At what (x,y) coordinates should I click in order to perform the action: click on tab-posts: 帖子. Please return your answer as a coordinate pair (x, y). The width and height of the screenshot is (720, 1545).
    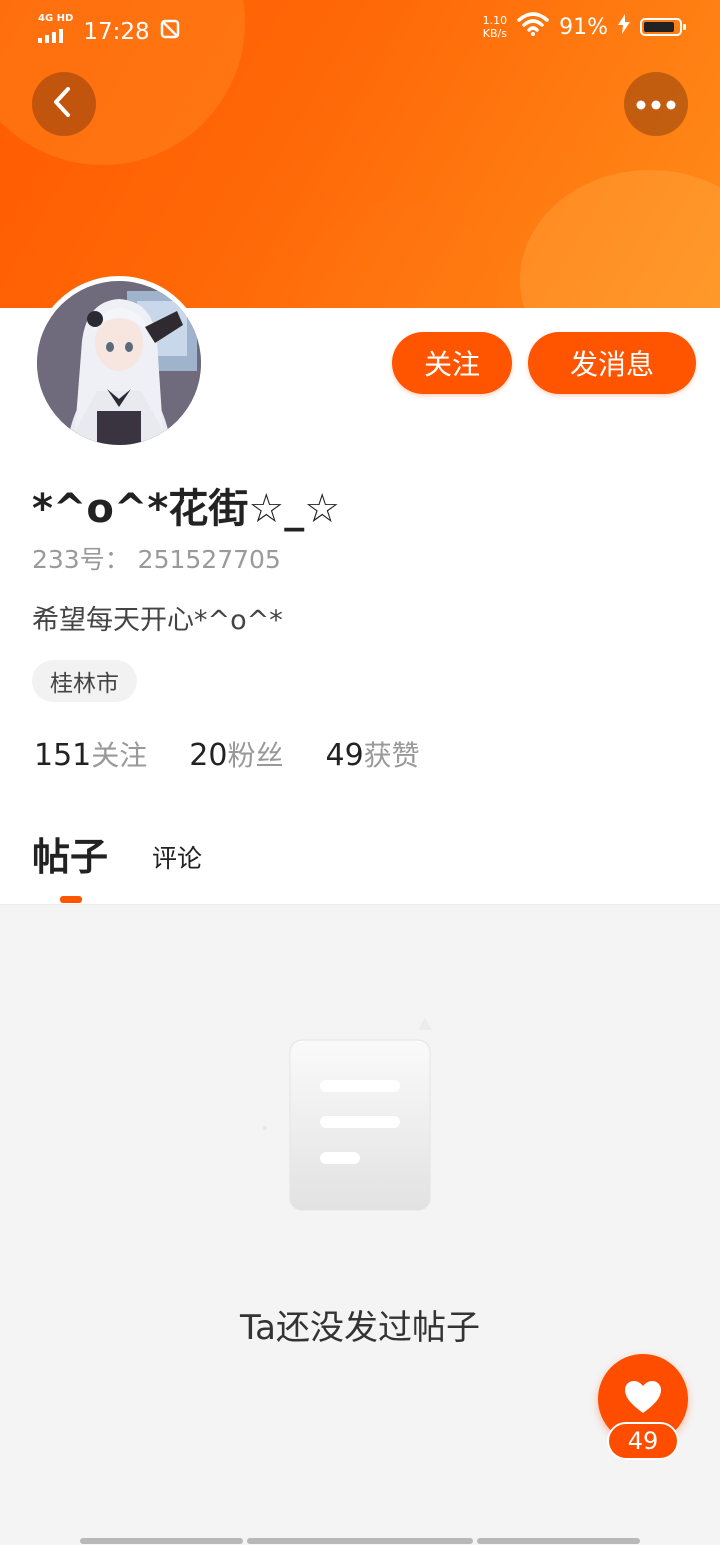
    Looking at the image, I should click on (70, 853).